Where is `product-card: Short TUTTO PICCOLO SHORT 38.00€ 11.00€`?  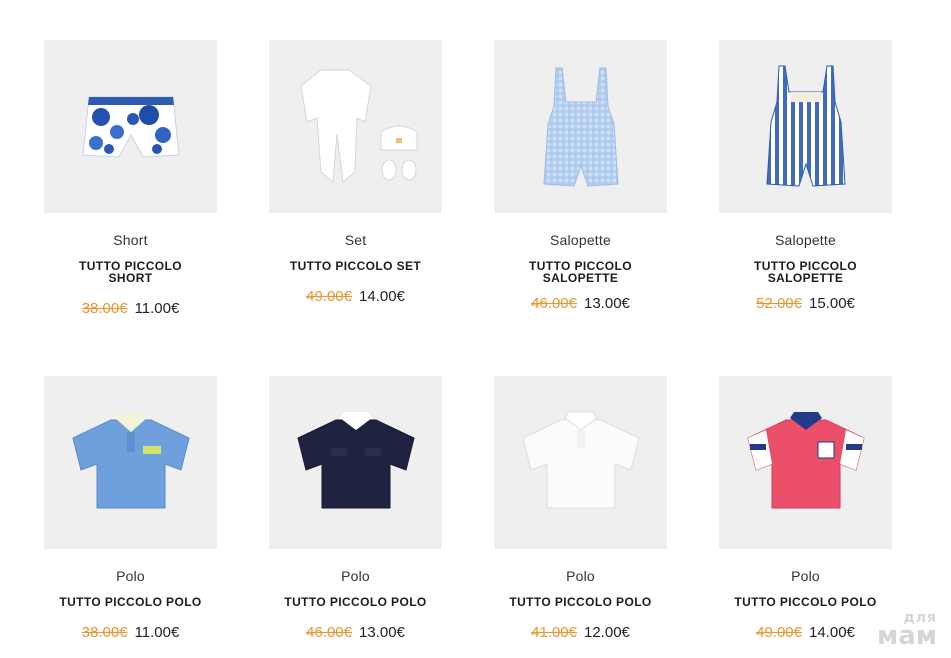 product-card: Short TUTTO PICCOLO SHORT 38.00€ 11.00€ is located at coordinates (130, 178).